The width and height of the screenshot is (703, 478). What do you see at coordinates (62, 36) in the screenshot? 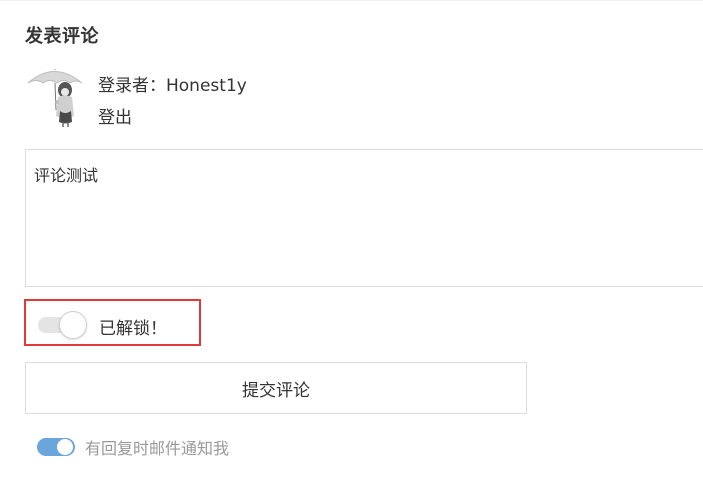
I see `section-title: 发表评论` at bounding box center [62, 36].